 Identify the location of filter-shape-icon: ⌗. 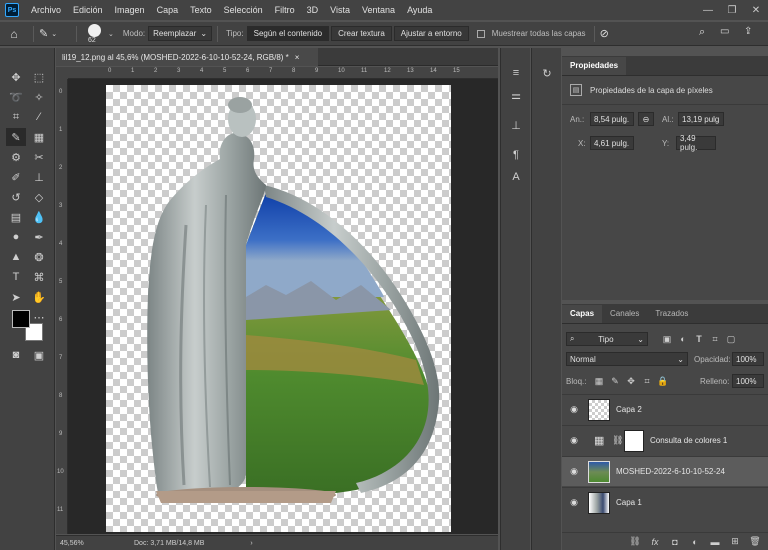
(715, 339).